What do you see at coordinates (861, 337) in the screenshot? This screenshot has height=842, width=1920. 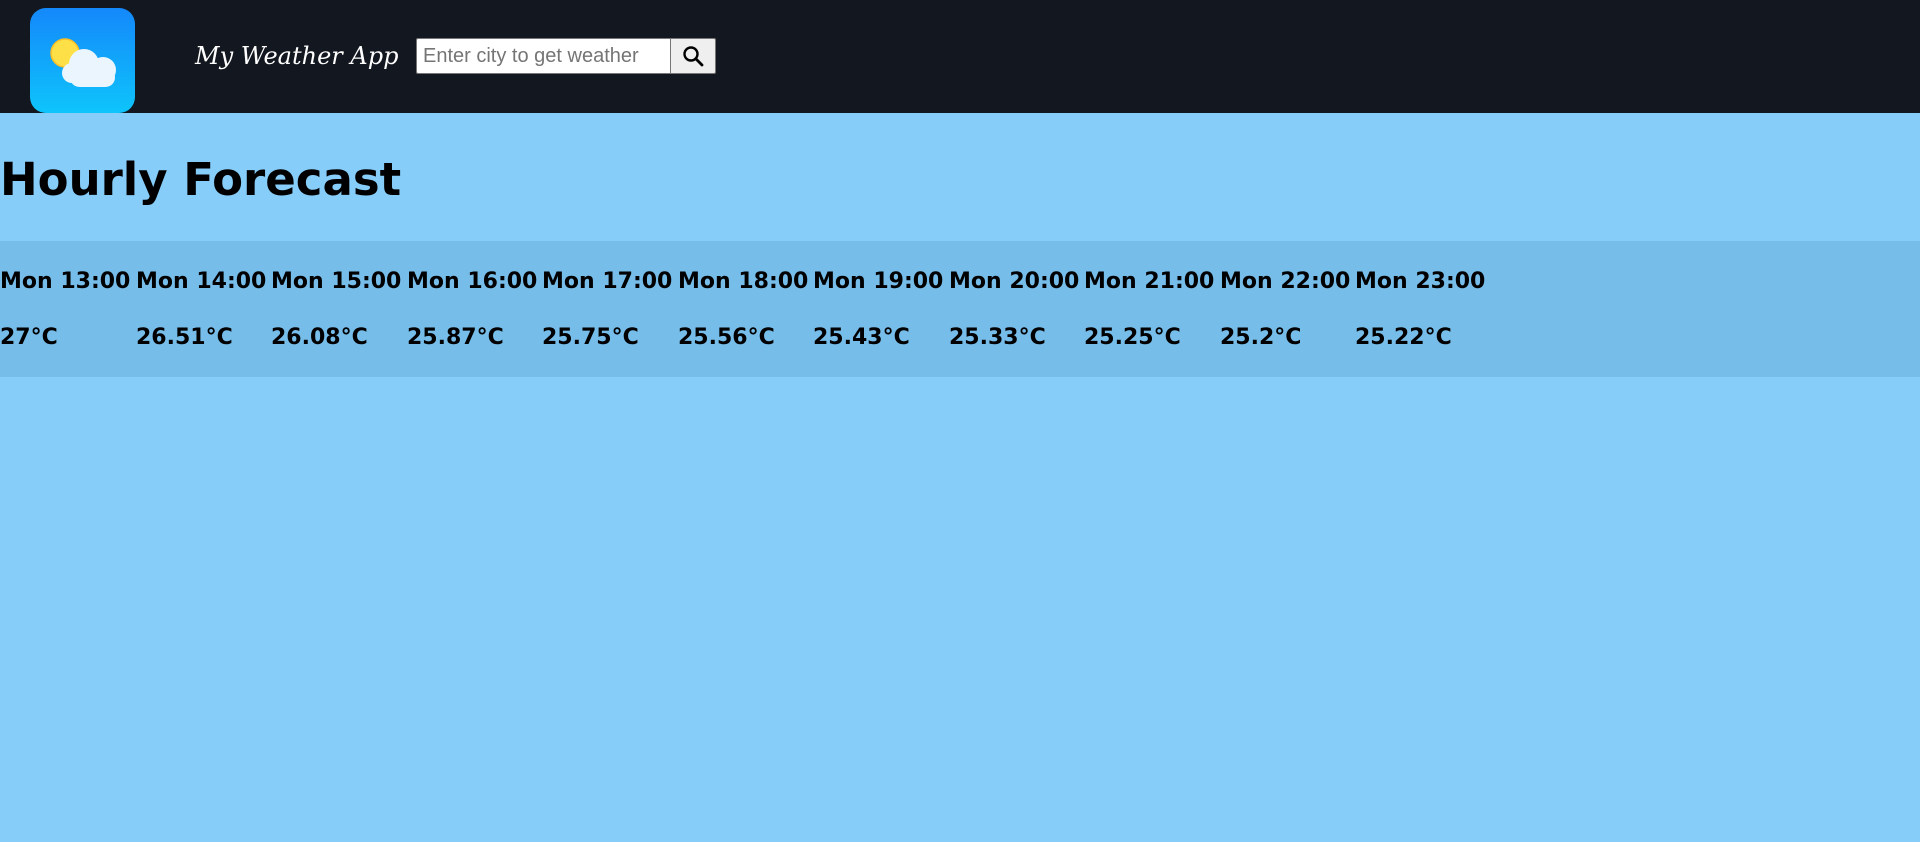 I see `forecast-temperature: 25.43°C` at bounding box center [861, 337].